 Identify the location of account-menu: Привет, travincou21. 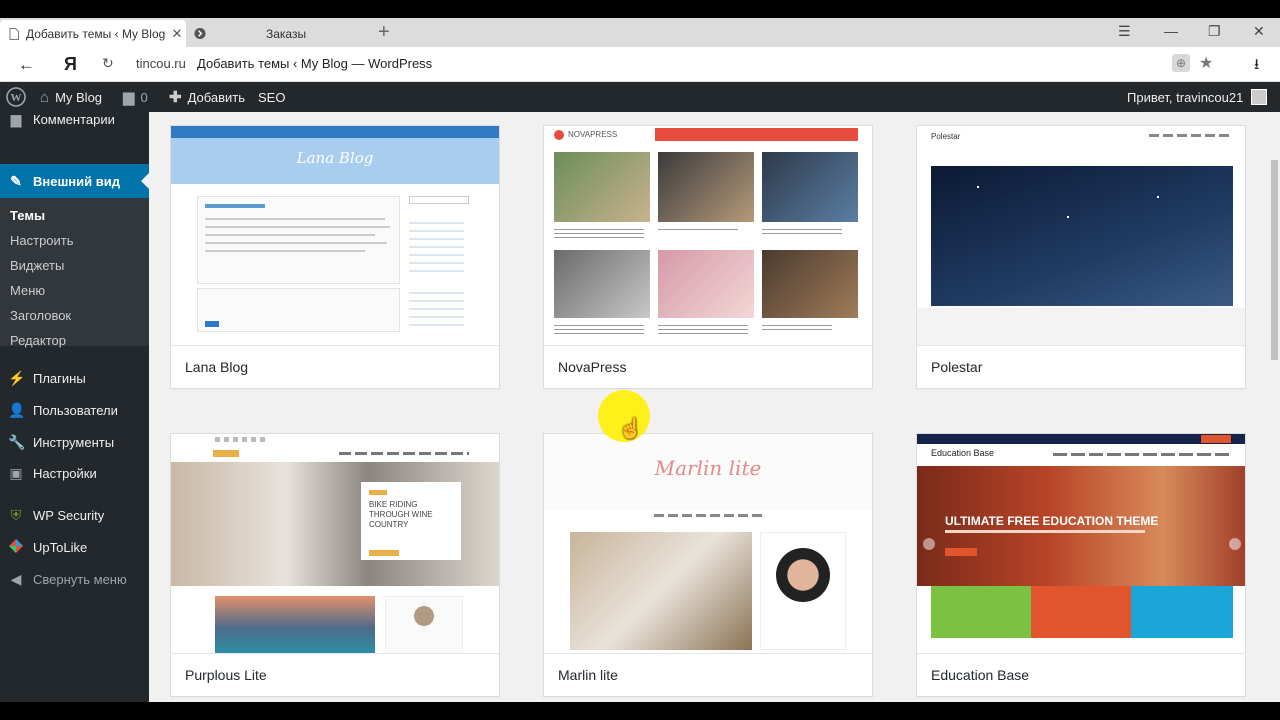
(1197, 97).